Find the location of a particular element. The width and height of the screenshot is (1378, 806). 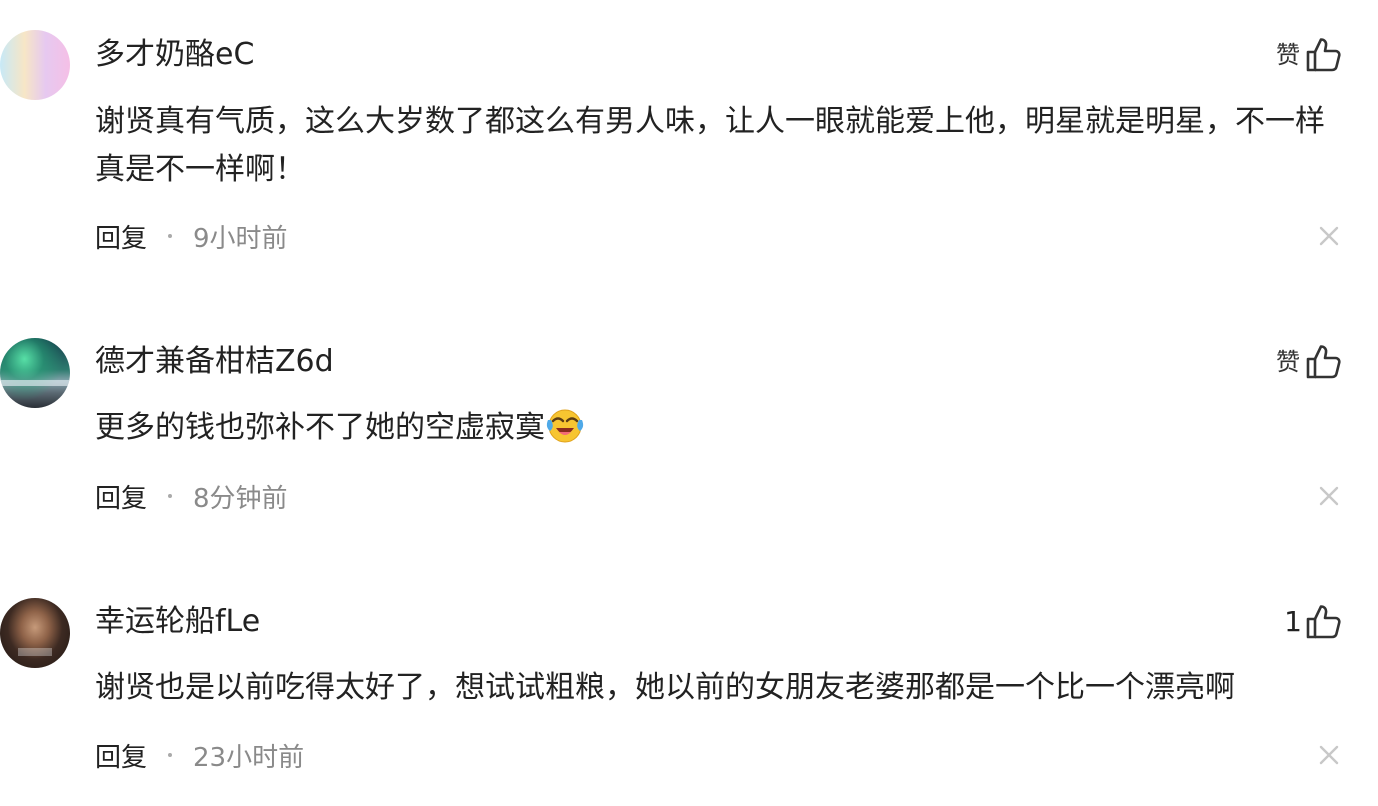

username: 多才奶酪eC is located at coordinates (174, 55).